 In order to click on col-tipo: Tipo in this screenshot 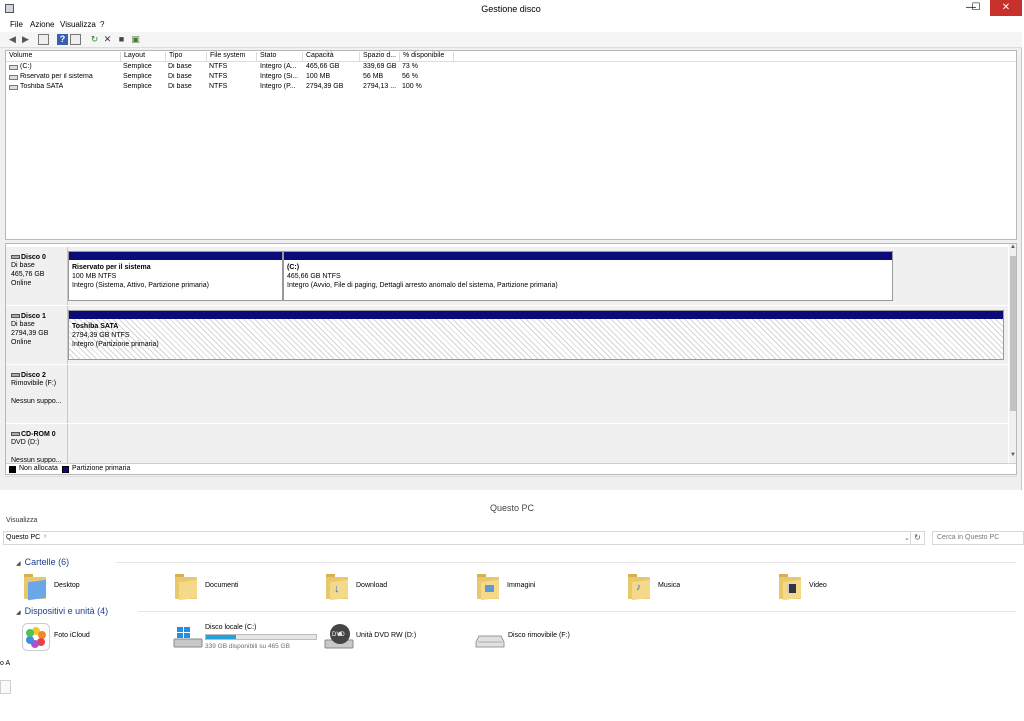, I will do `click(186, 57)`.